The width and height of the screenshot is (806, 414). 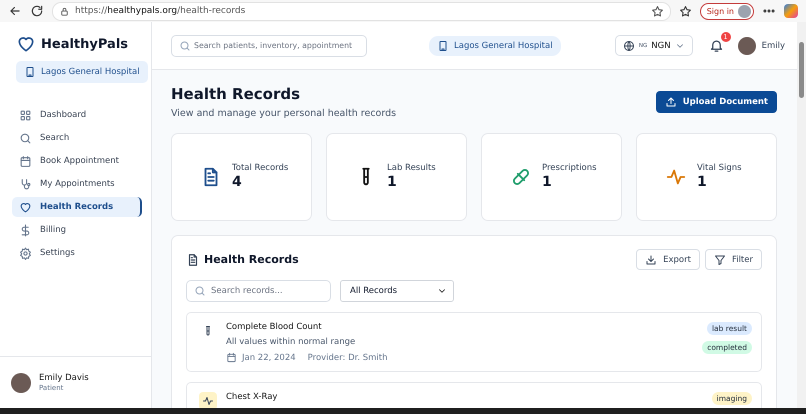 I want to click on nav-item: My Appointments, so click(x=77, y=184).